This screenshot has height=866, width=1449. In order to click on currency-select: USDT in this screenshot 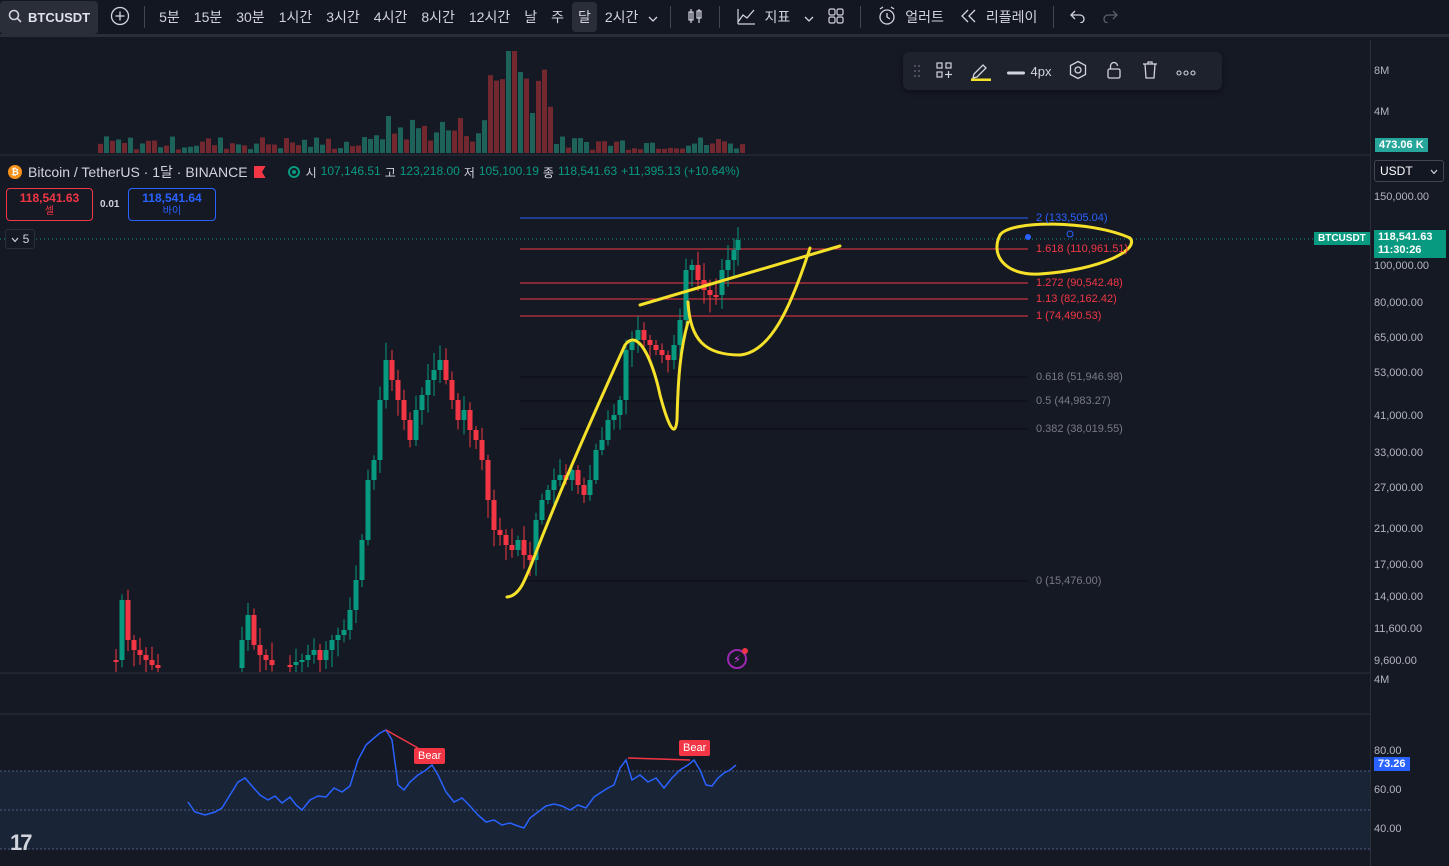, I will do `click(1409, 171)`.